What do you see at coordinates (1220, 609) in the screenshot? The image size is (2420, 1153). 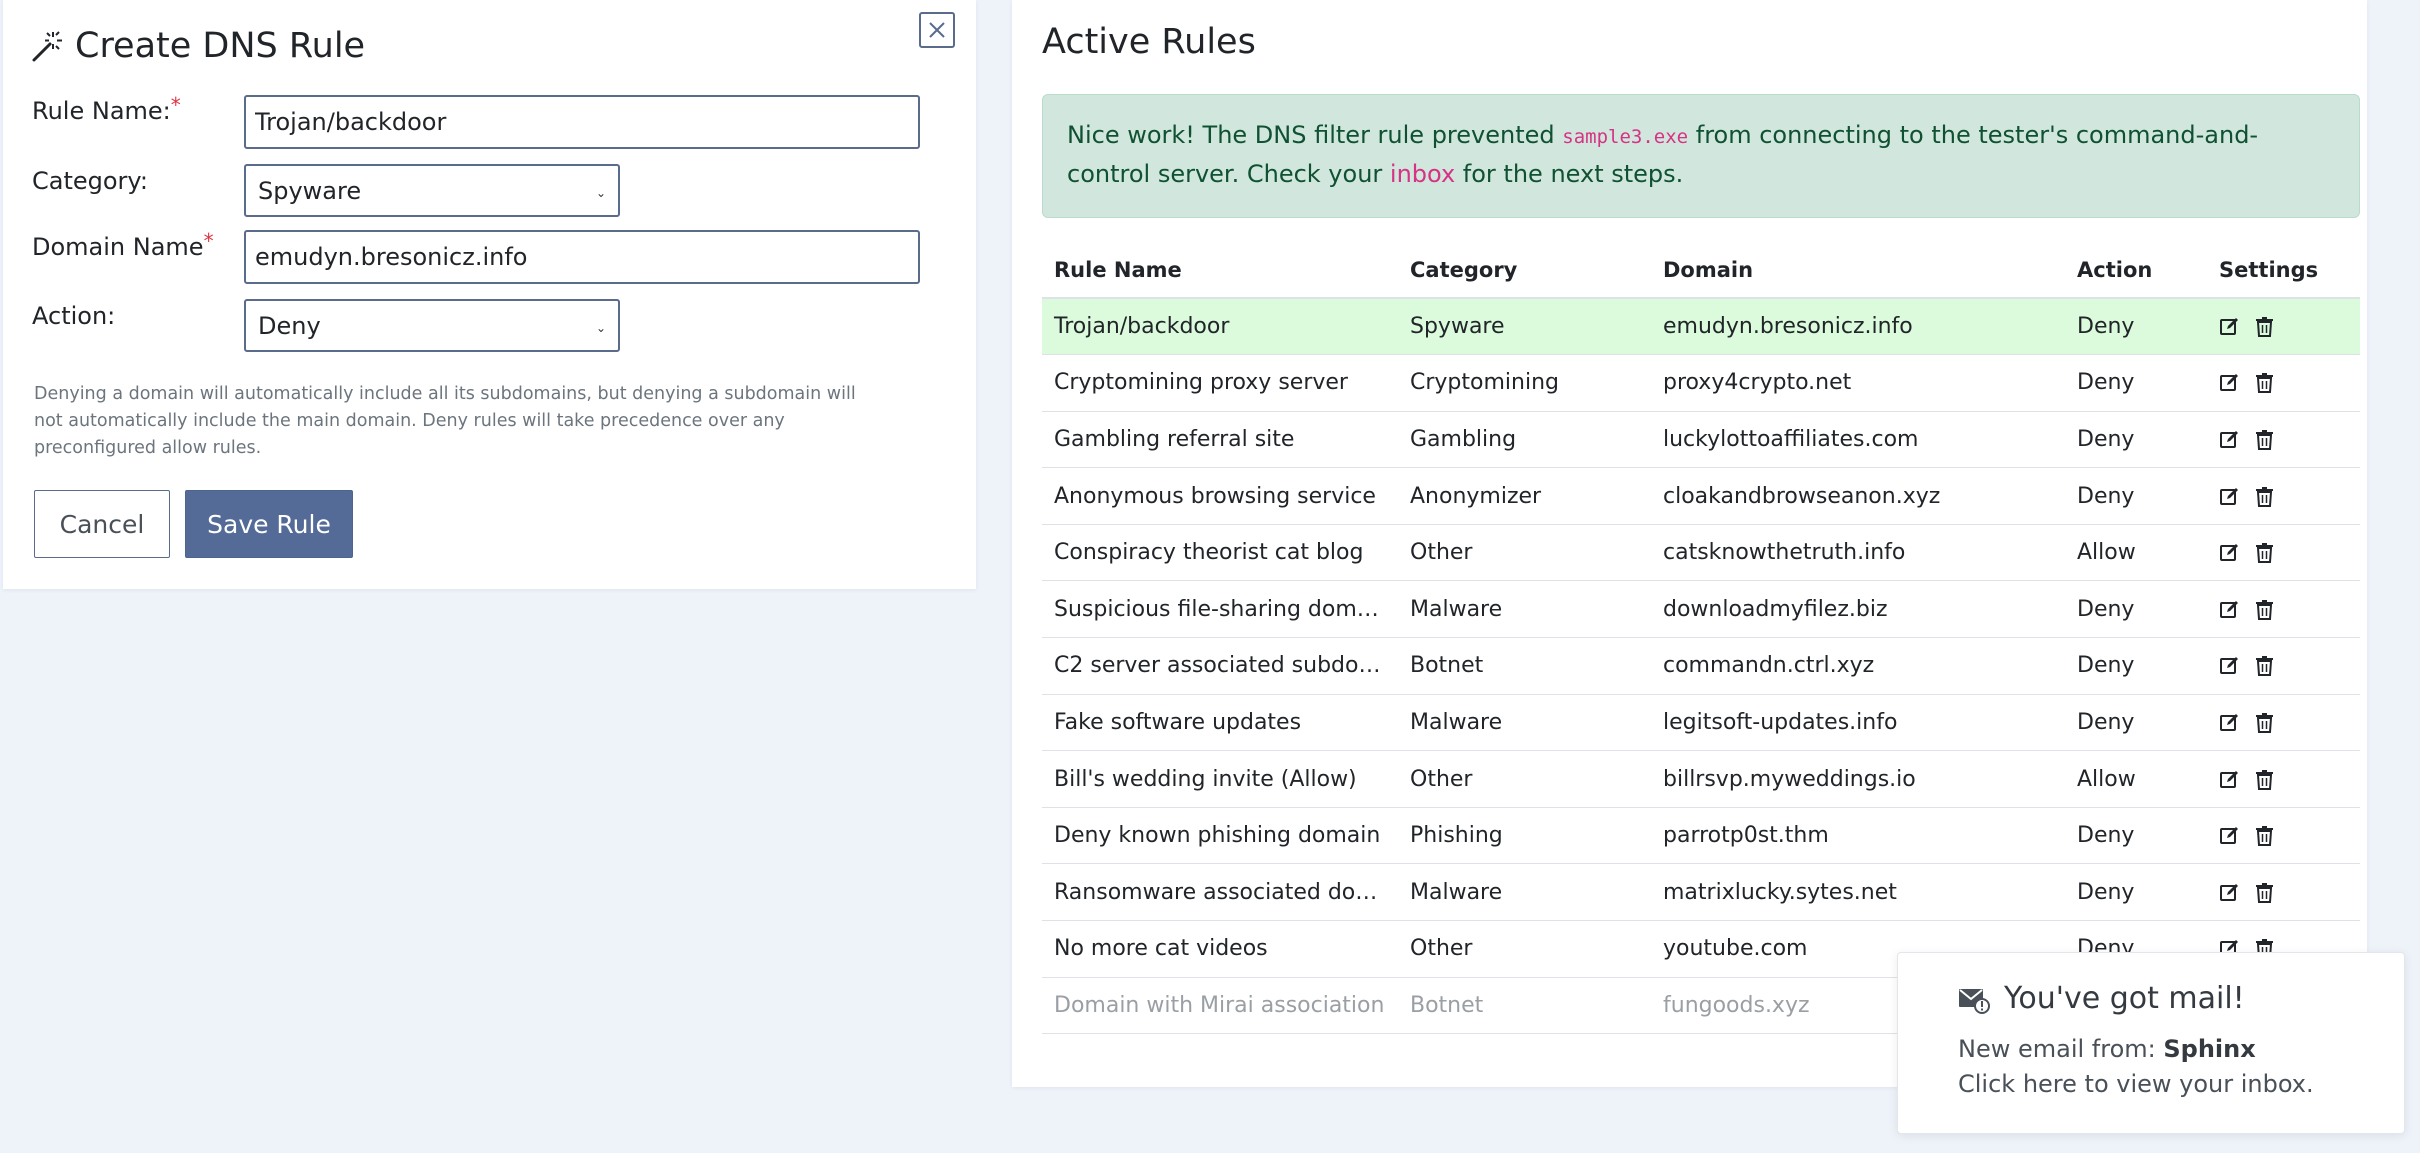 I see `rule-name-cell: Suspicious file-sharing domain` at bounding box center [1220, 609].